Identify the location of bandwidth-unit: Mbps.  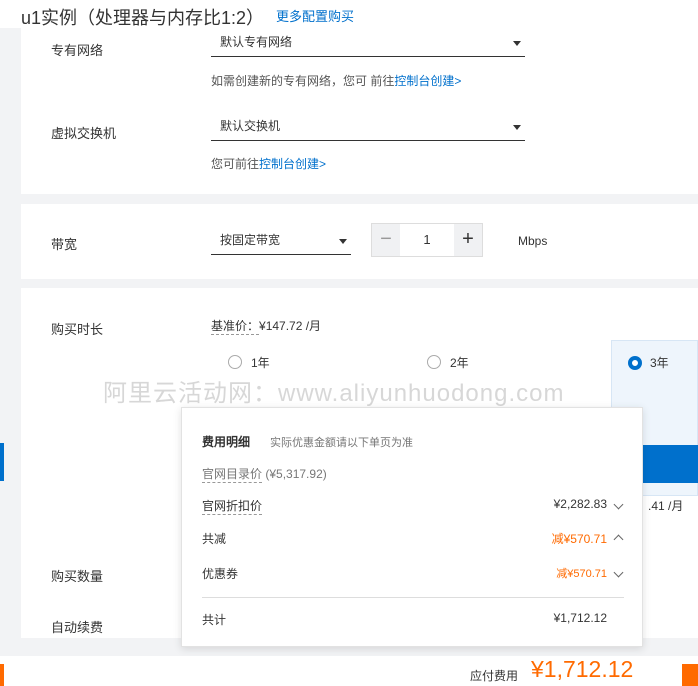
(533, 241).